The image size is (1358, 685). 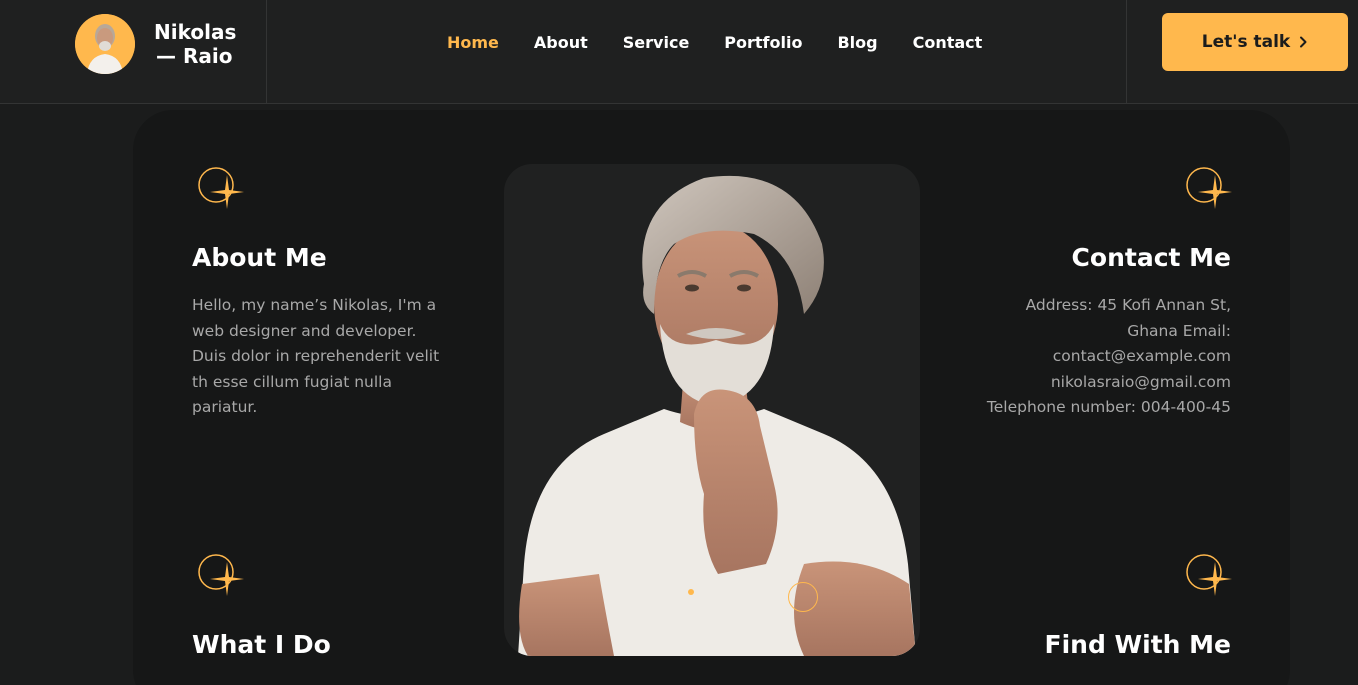 I want to click on brand: Nikolas — Raio, so click(x=133, y=52).